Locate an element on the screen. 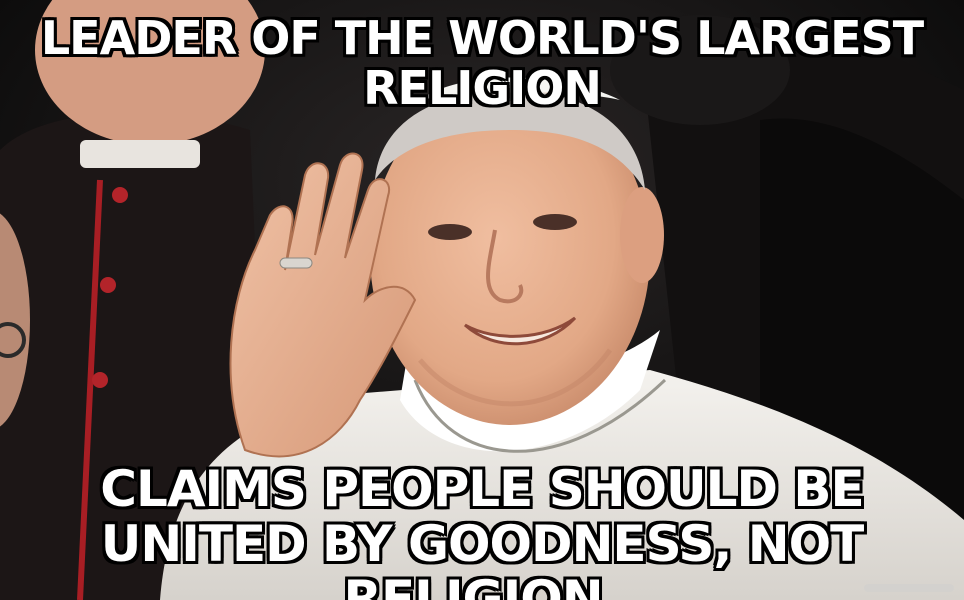  pope-eye-right is located at coordinates (555, 222).